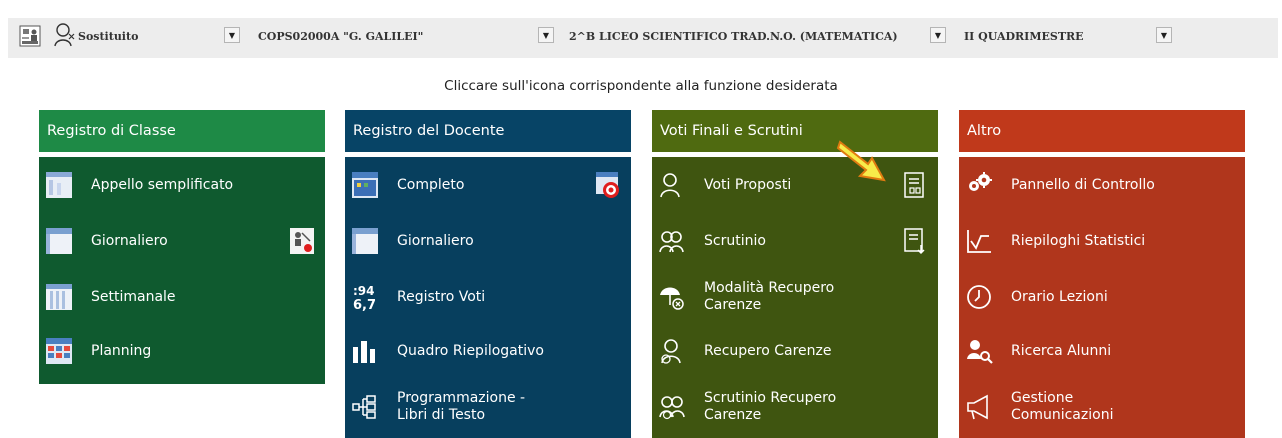 The width and height of the screenshot is (1282, 438). What do you see at coordinates (65, 35) in the screenshot?
I see `user-icon` at bounding box center [65, 35].